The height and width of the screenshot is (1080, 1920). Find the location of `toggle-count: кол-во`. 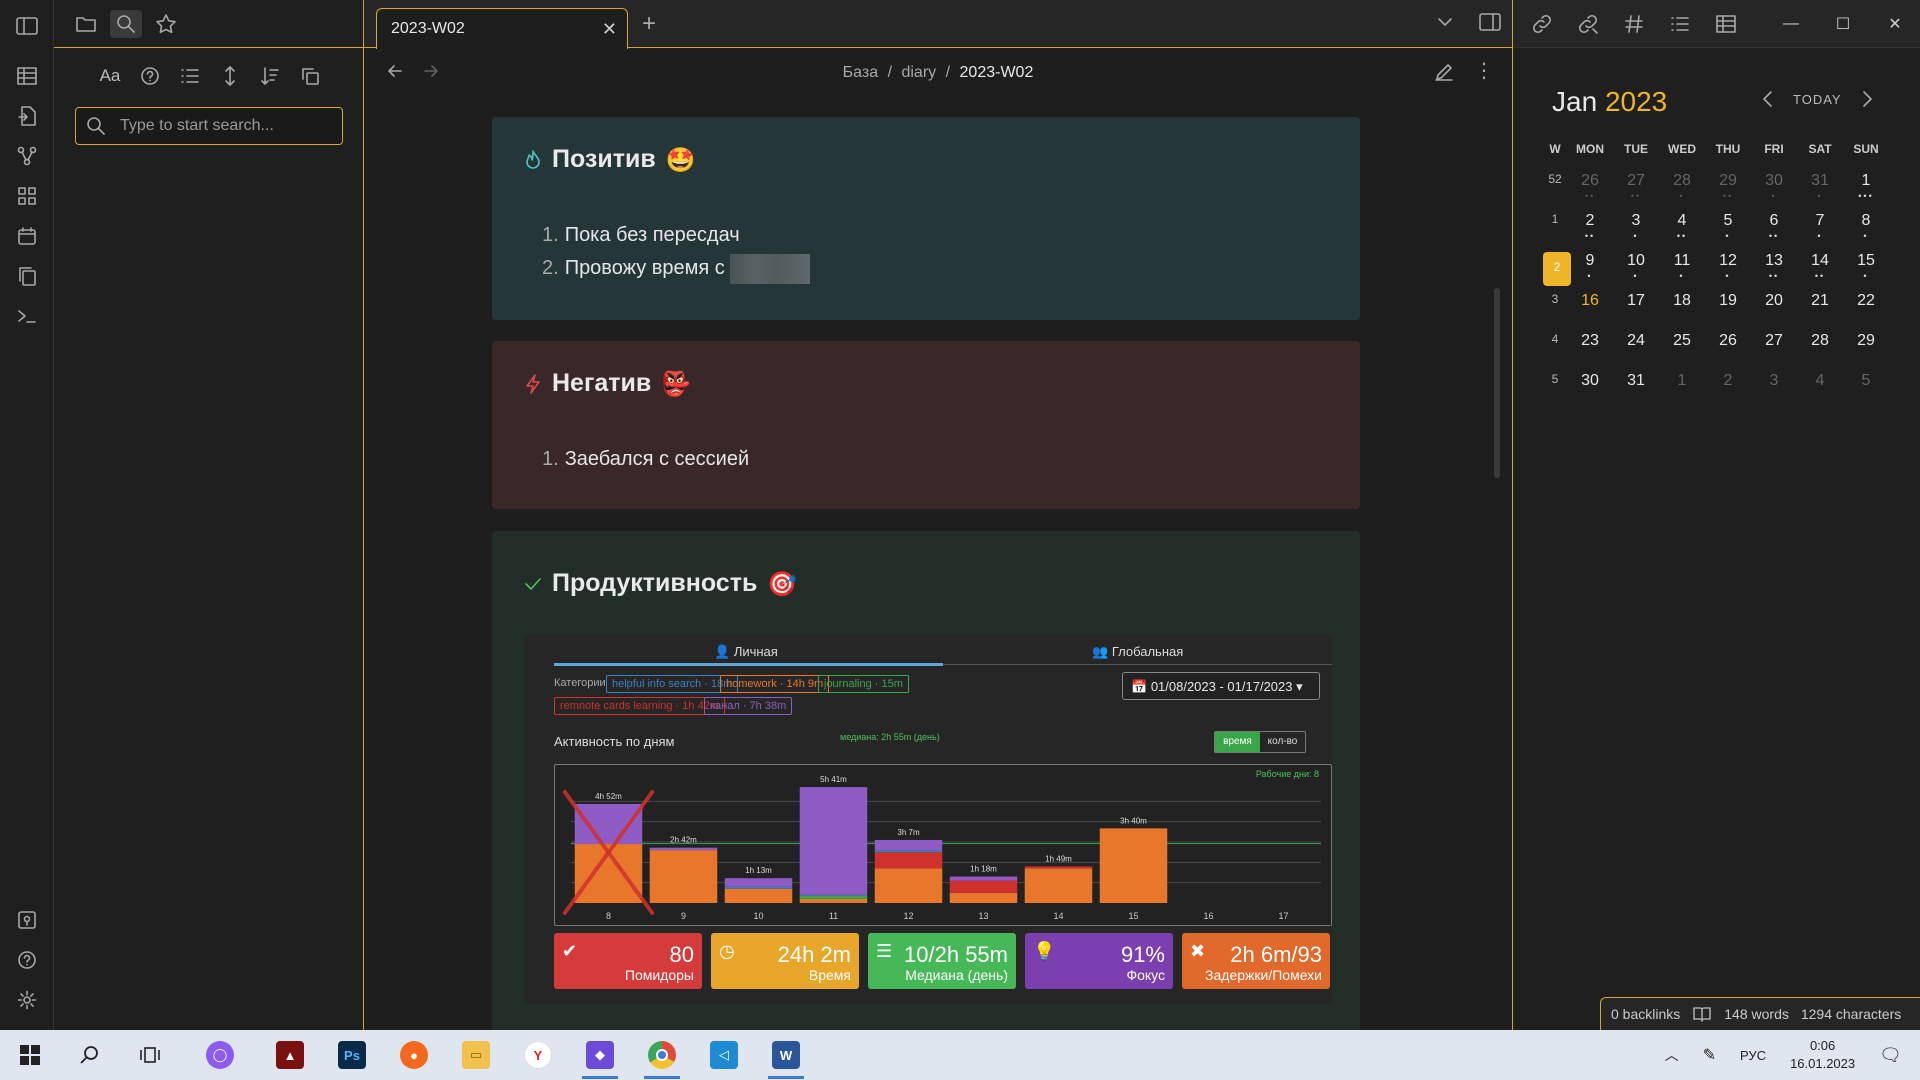

toggle-count: кол-во is located at coordinates (1282, 742).